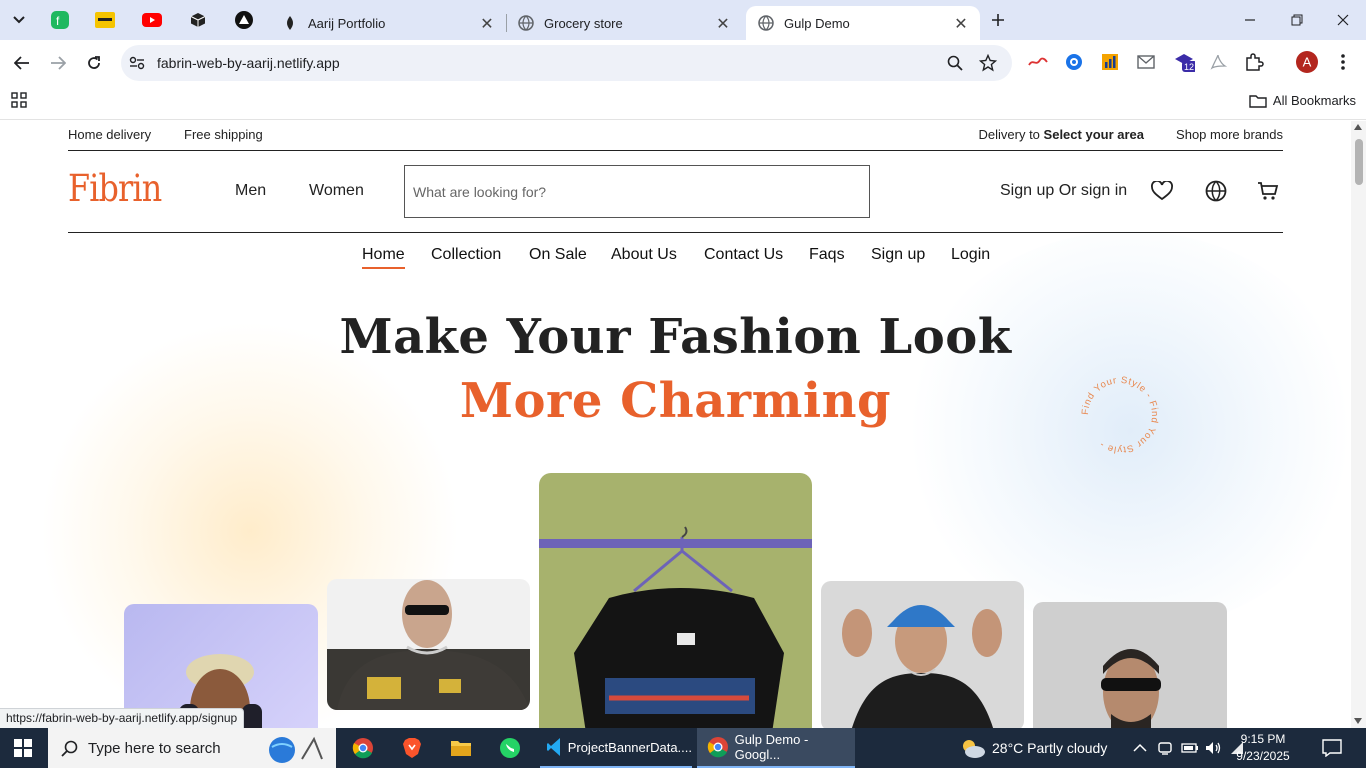  Describe the element at coordinates (1218, 62) in the screenshot. I see `acrobat-icon` at that location.